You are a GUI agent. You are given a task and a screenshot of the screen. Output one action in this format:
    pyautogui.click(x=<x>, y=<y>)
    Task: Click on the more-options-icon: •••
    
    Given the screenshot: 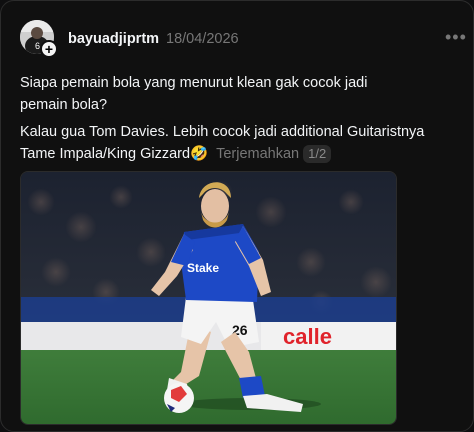 What is the action you would take?
    pyautogui.click(x=456, y=37)
    